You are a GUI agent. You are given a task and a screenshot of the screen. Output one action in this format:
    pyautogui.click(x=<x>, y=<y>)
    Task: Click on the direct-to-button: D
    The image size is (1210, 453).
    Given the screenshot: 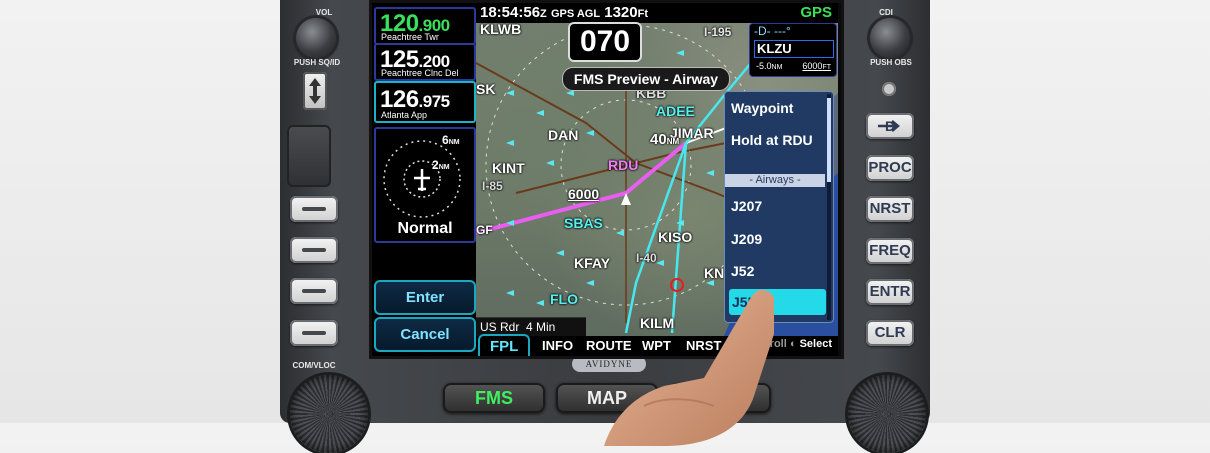 What is the action you would take?
    pyautogui.click(x=890, y=126)
    